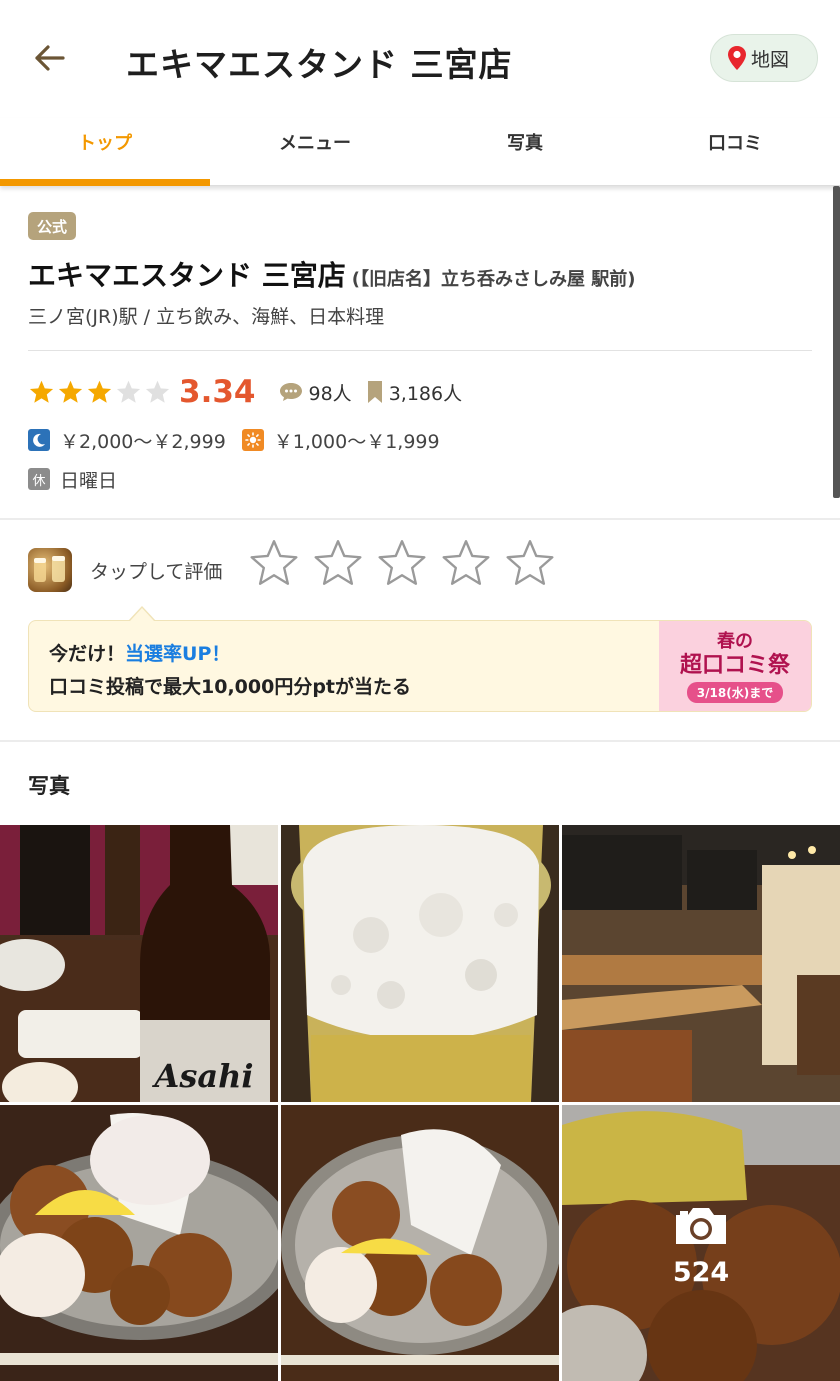 This screenshot has width=840, height=1381. What do you see at coordinates (156, 572) in the screenshot?
I see `tap-to-rate-label: タップして評価` at bounding box center [156, 572].